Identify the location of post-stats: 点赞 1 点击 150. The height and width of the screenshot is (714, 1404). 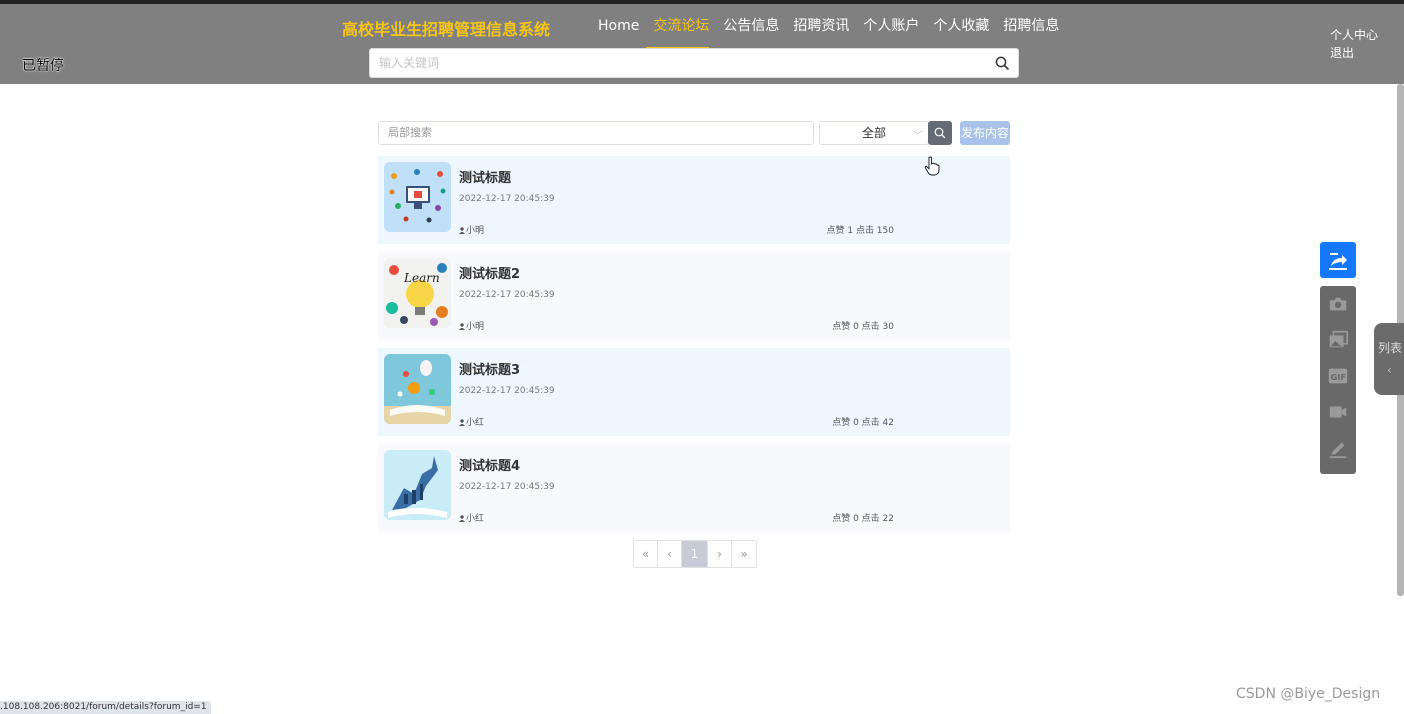
(860, 231).